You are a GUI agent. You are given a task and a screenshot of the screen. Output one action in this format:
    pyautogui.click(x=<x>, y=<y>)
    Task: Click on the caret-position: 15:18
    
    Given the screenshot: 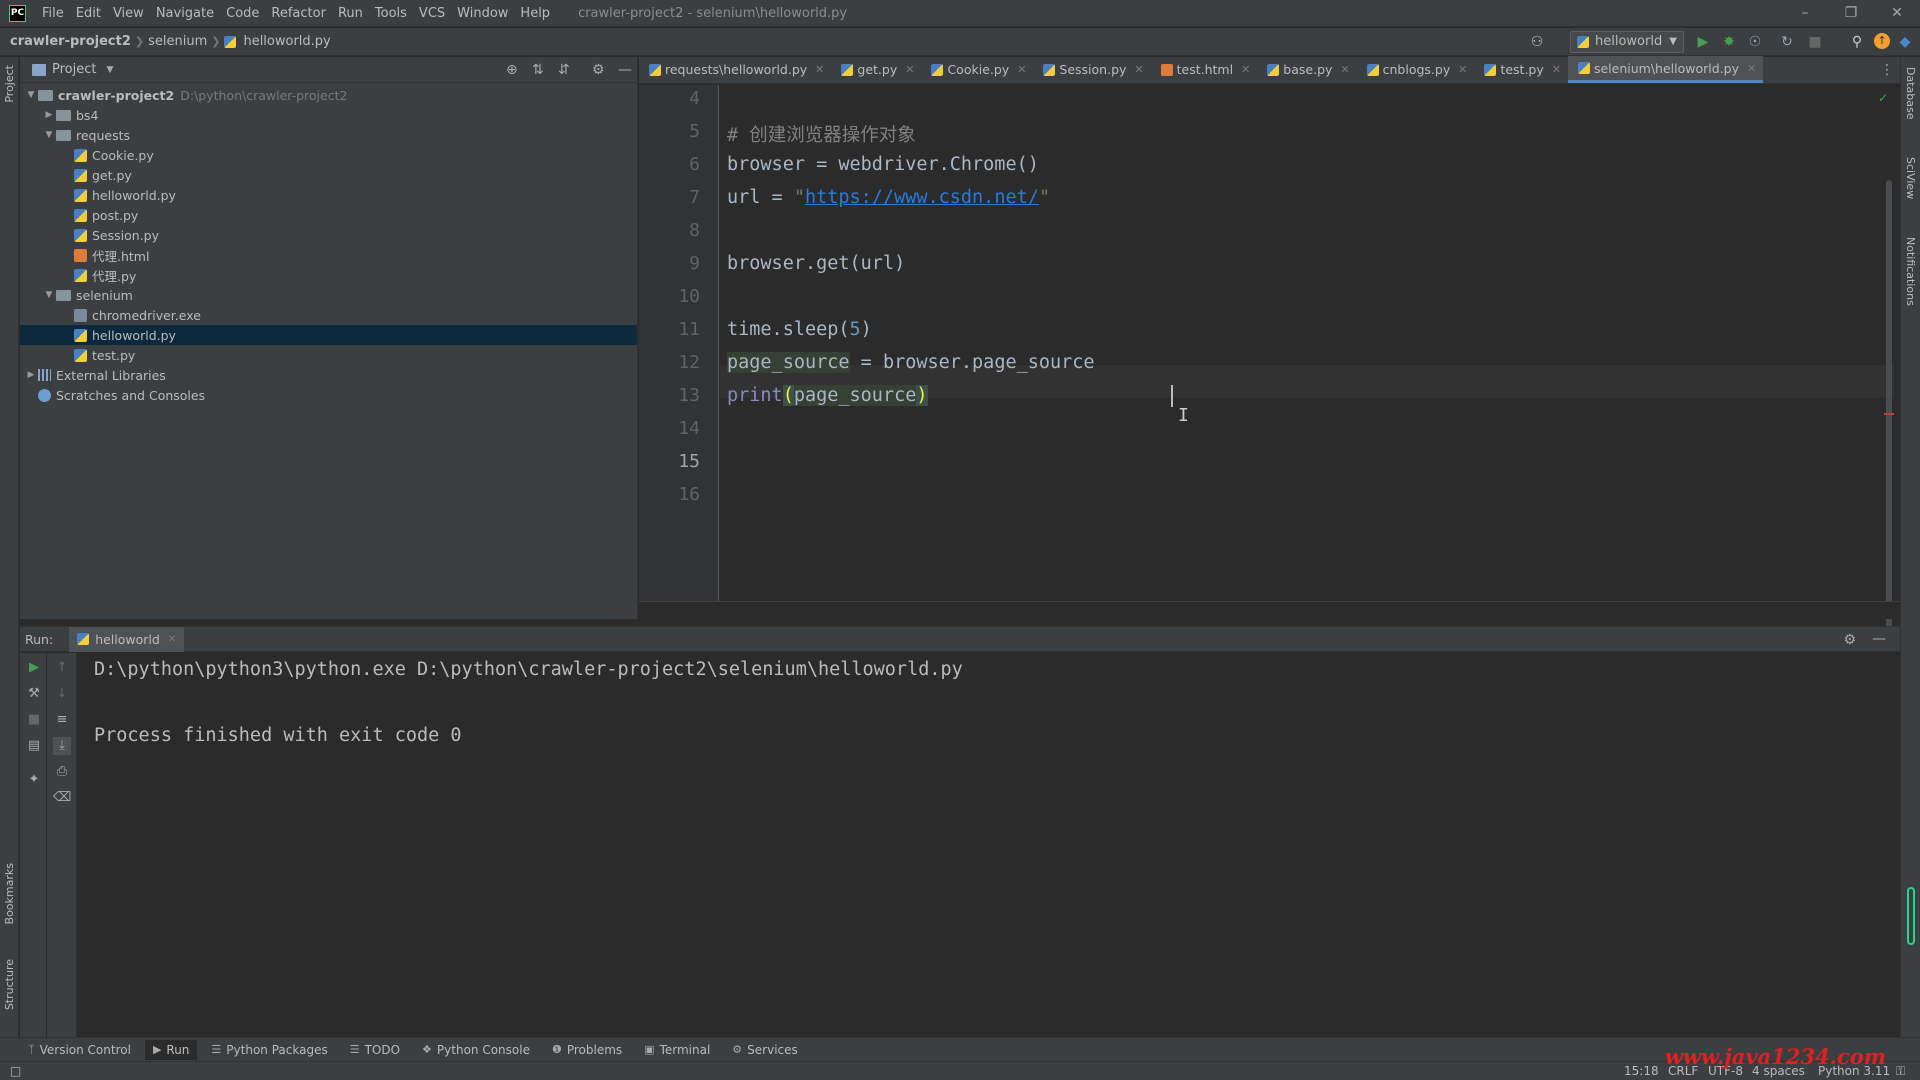 What is the action you would take?
    pyautogui.click(x=1641, y=1071)
    